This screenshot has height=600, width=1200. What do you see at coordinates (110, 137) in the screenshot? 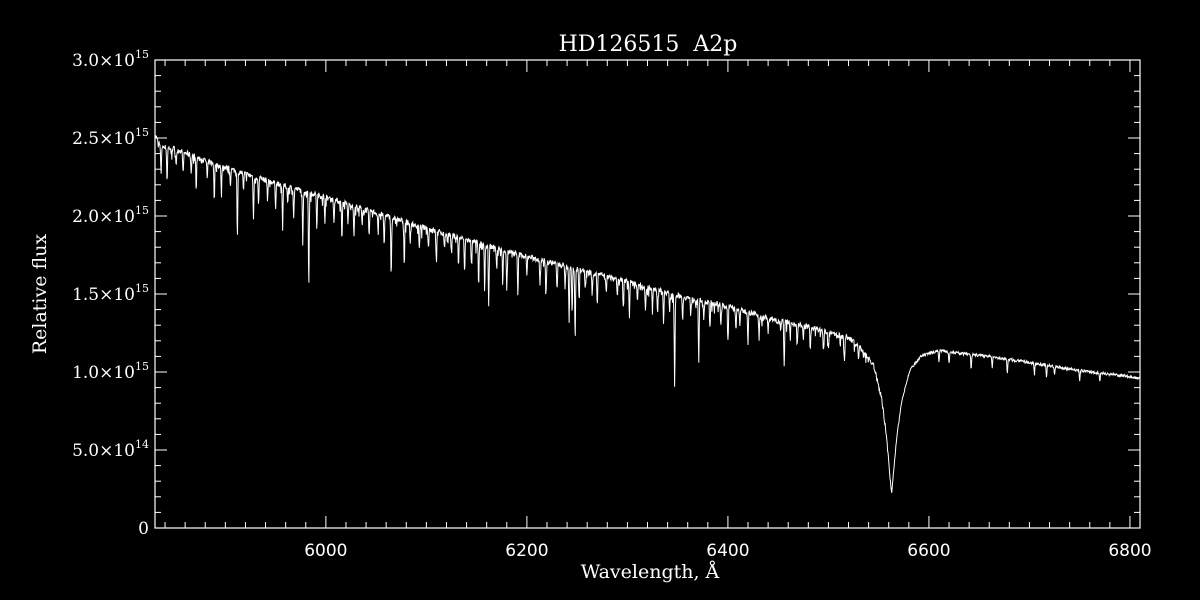
I see `y-tick-label: 2.5×1015` at bounding box center [110, 137].